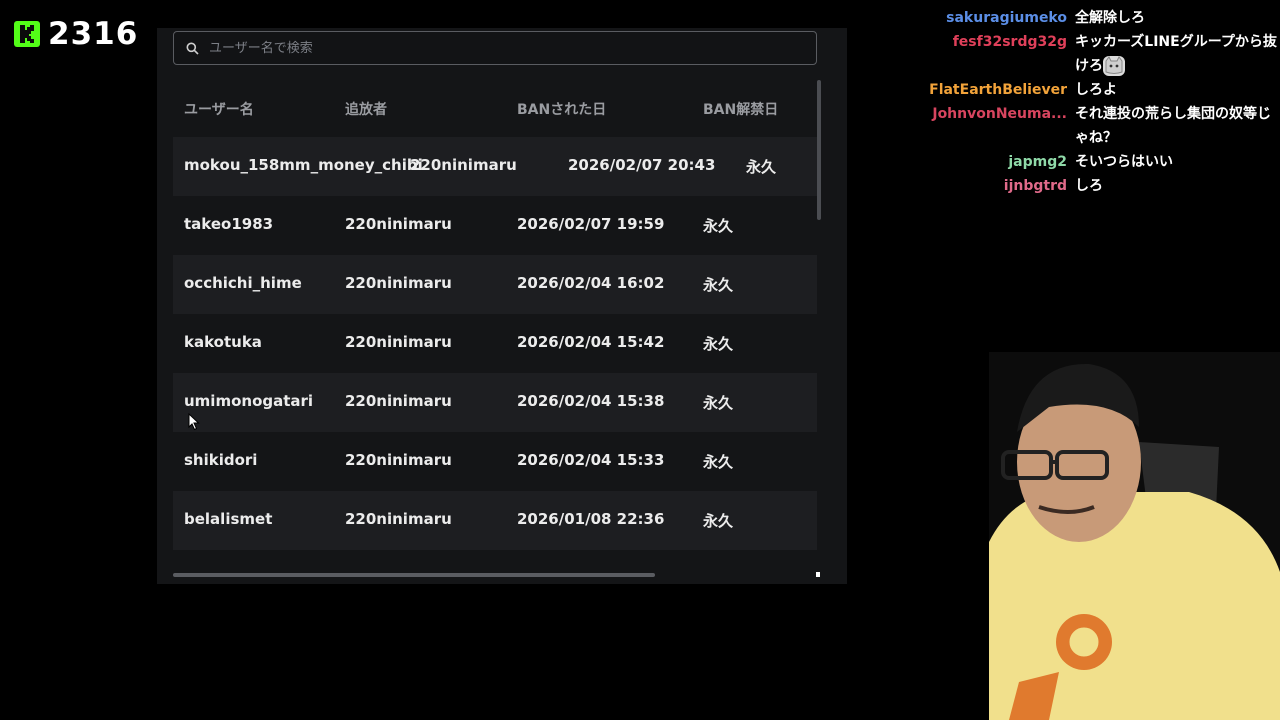 This screenshot has height=720, width=1280. Describe the element at coordinates (414, 575) in the screenshot. I see `horizontal-scrollbar` at that location.